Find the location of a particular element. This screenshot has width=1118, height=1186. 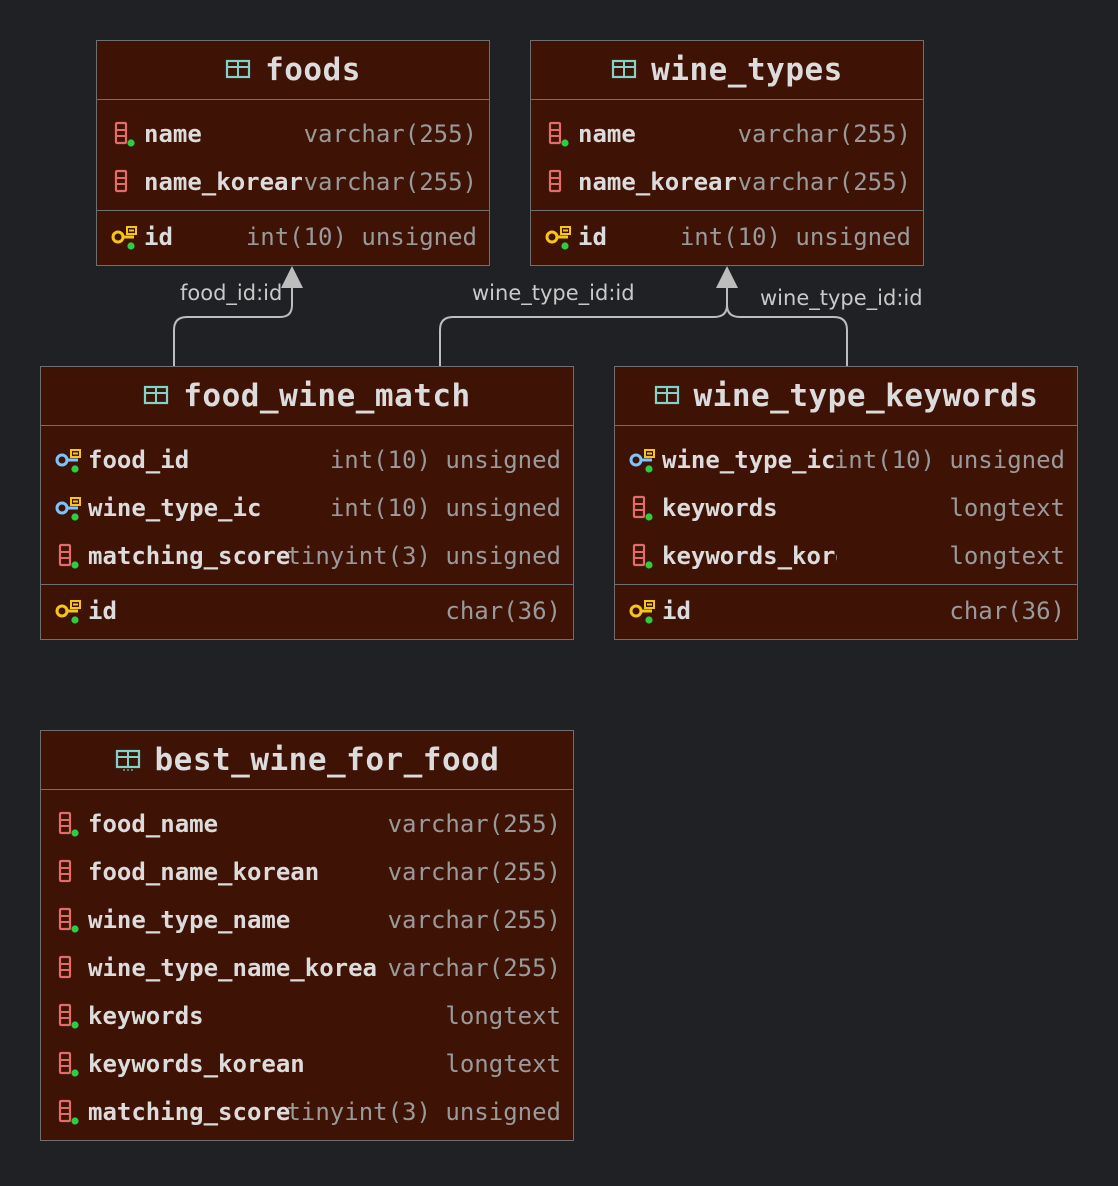

entity-title: best_wine_for_food is located at coordinates (327, 760).